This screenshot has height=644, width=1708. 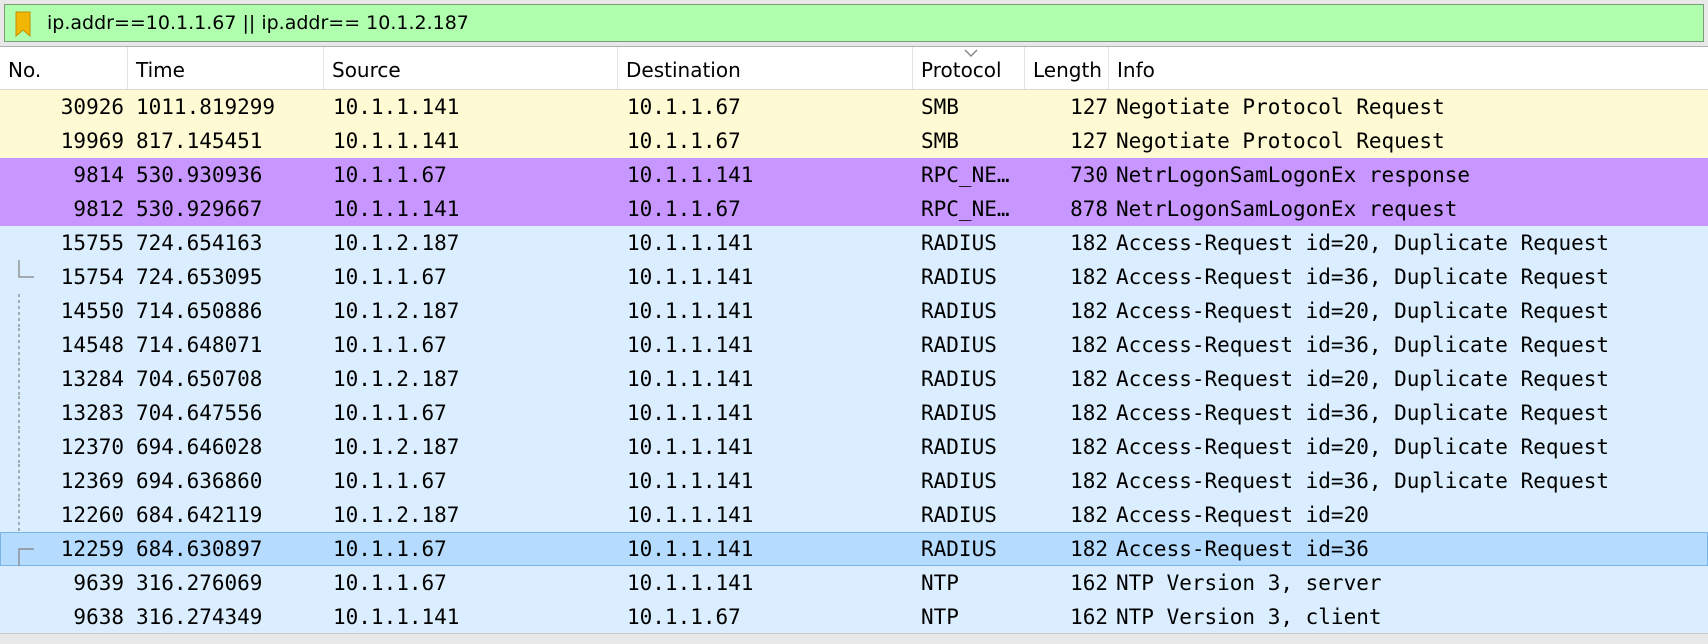 What do you see at coordinates (854, 638) in the screenshot?
I see `horizontal-scrollbar` at bounding box center [854, 638].